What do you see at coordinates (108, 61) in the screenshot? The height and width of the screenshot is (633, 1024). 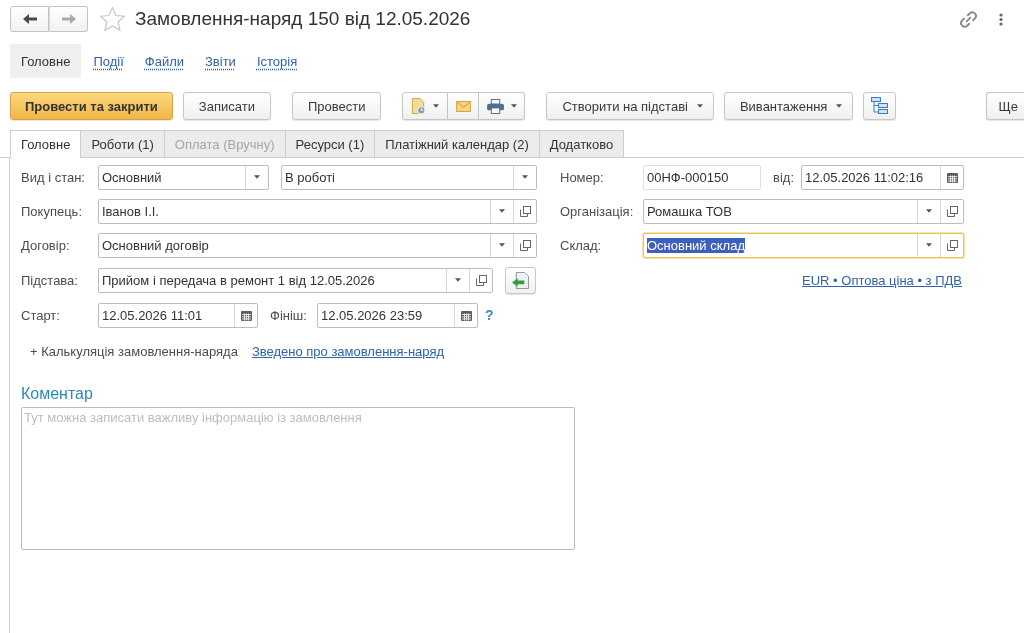 I see `section-link: Події` at bounding box center [108, 61].